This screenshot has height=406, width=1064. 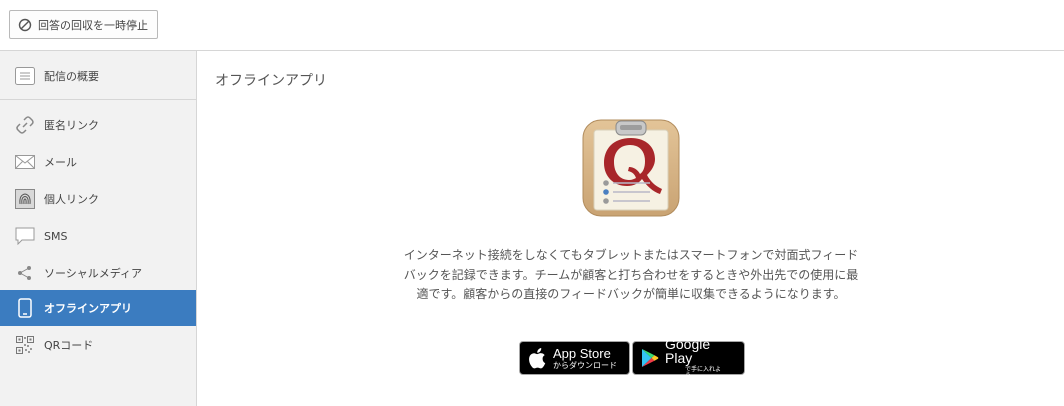 I want to click on pause-responses-button: 回答の回収を一時停止, so click(x=83, y=24).